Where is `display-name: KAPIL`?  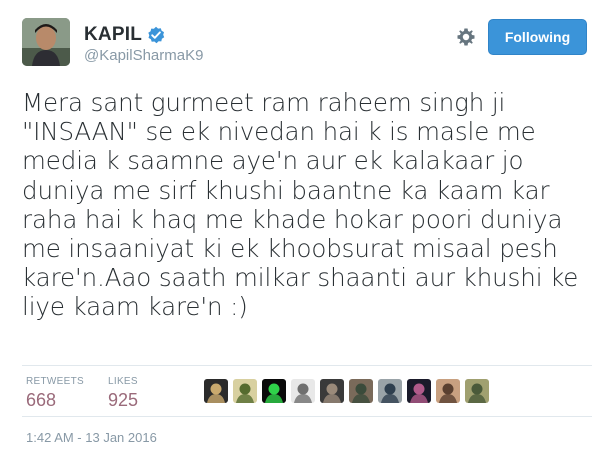
display-name: KAPIL is located at coordinates (113, 35).